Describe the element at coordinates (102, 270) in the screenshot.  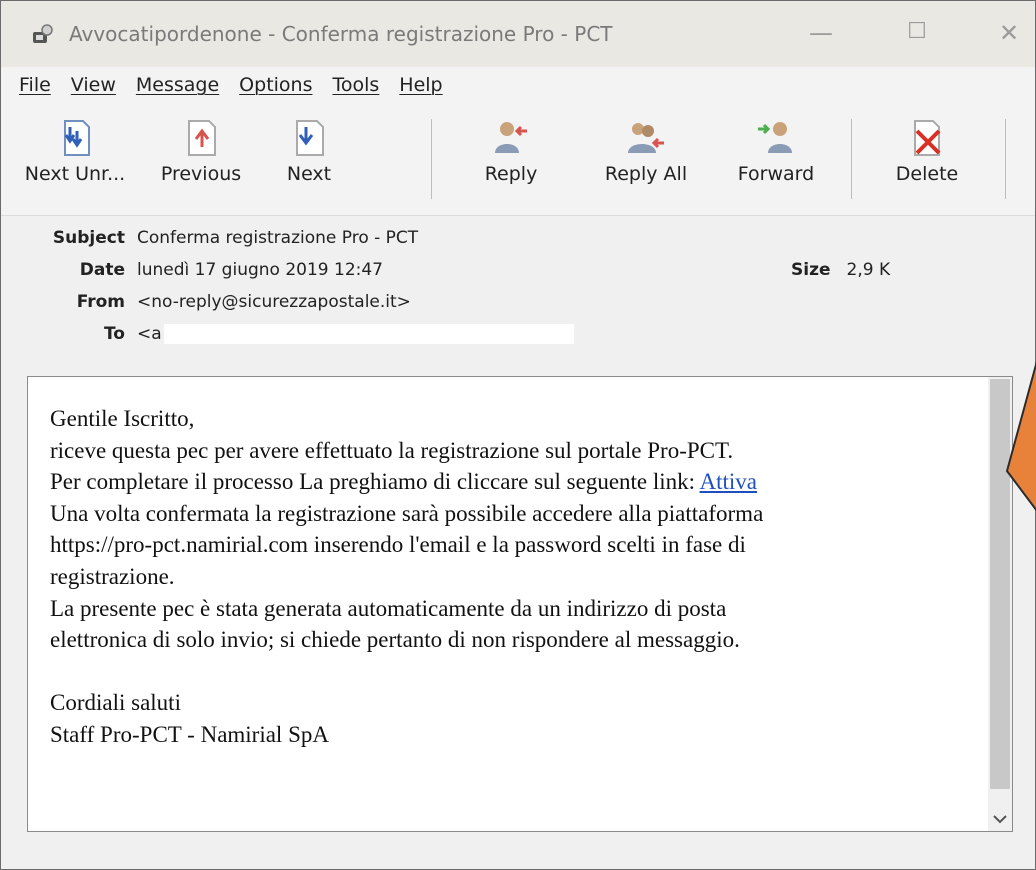
I see `date-label: Date` at that location.